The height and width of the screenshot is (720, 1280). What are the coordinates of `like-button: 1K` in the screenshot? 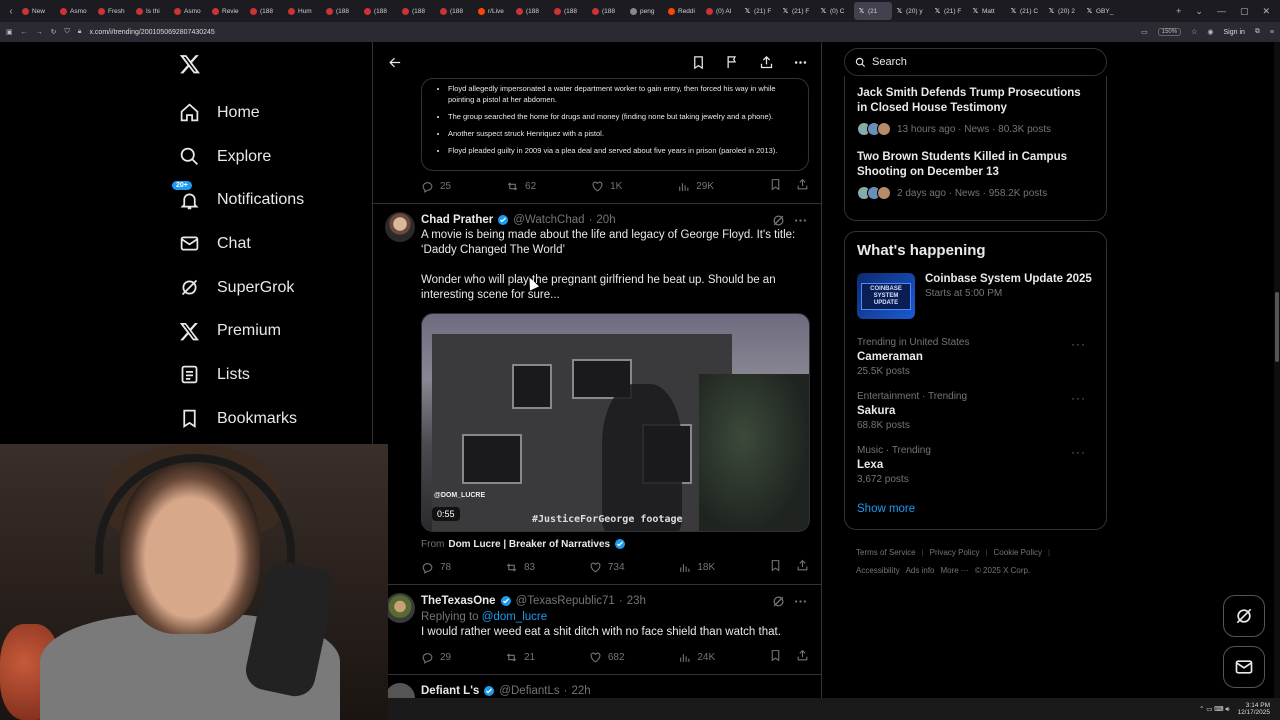 It's located at (606, 186).